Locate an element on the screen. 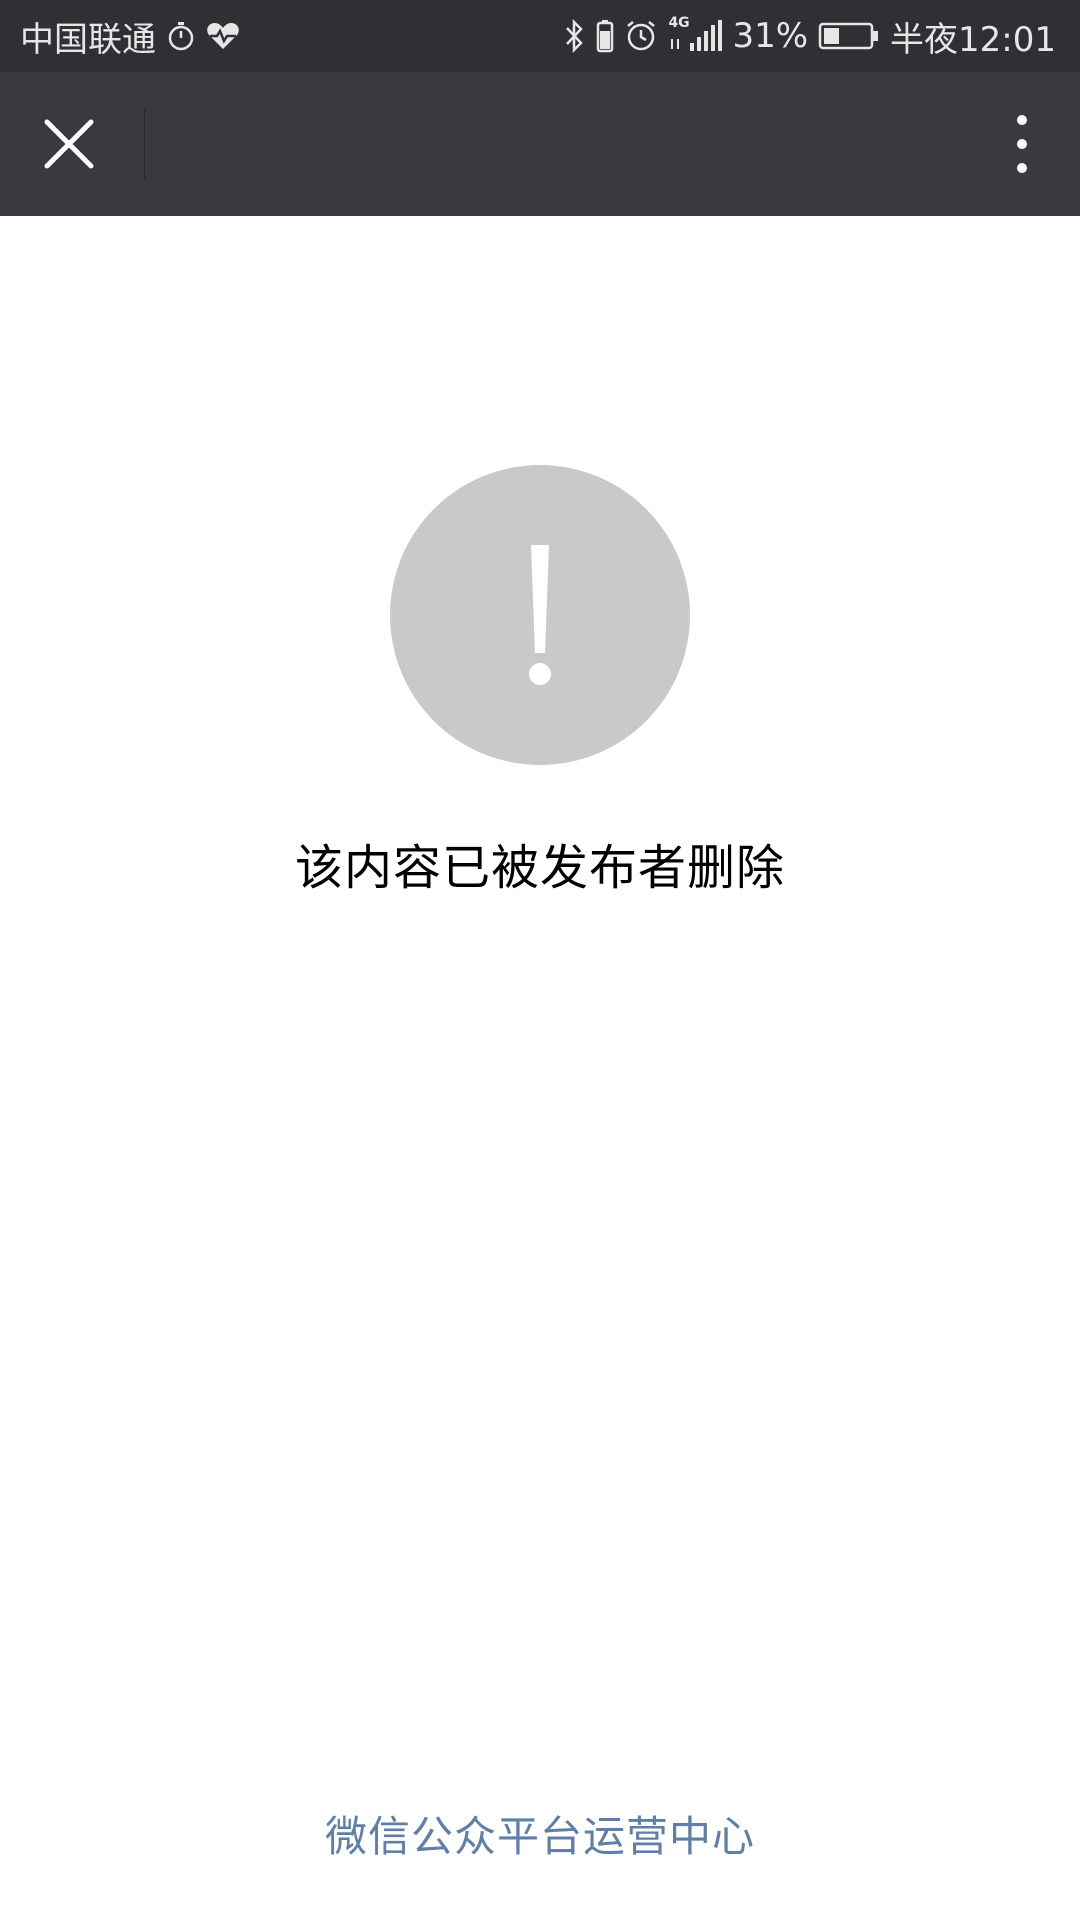 Image resolution: width=1080 pixels, height=1920 pixels. signal-4g-icon: 4G is located at coordinates (695, 34).